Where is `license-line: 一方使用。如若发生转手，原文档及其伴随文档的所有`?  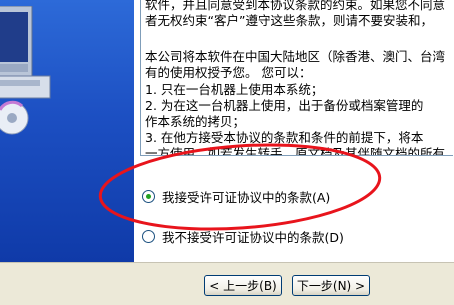
license-line: 一方使用。如若发生转手，原文档及其伴随文档的所有 is located at coordinates (295, 151).